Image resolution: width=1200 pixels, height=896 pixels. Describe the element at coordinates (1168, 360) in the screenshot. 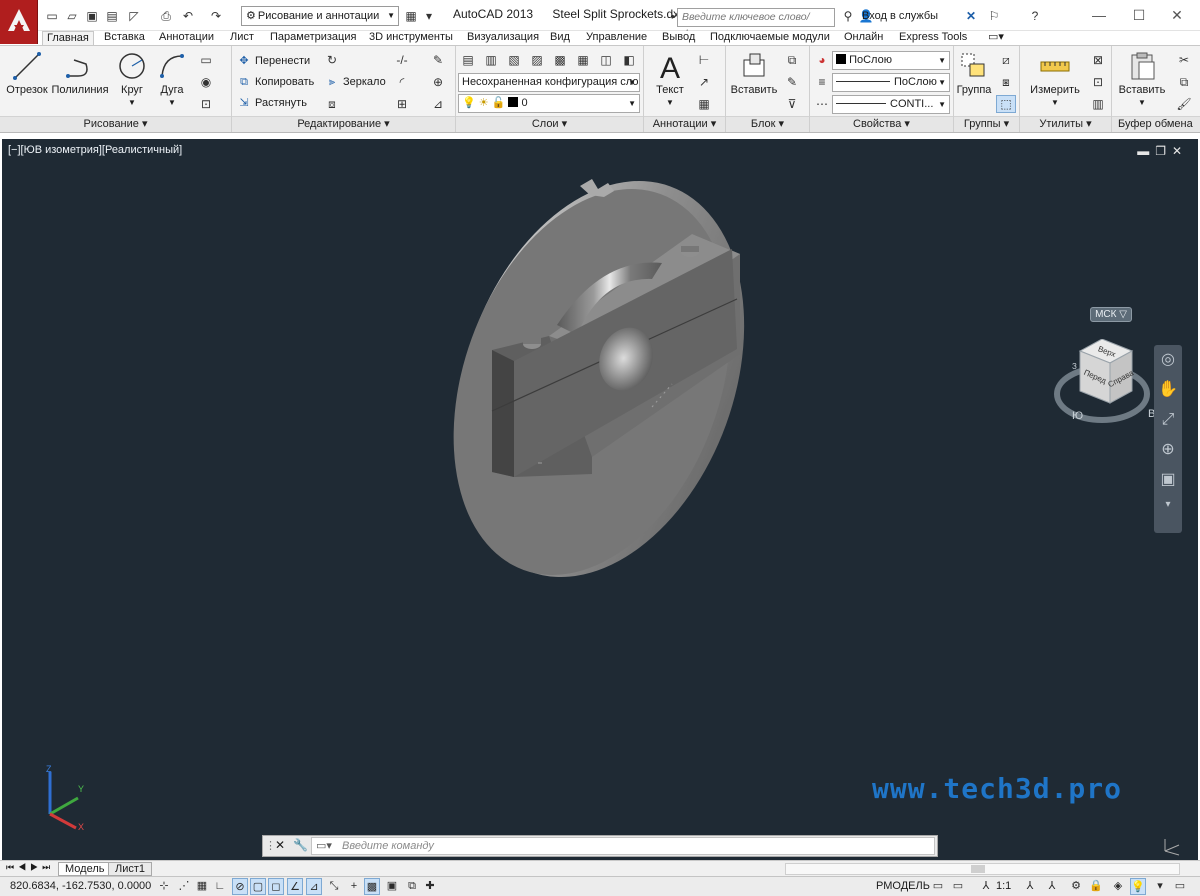

I see `steering-wheel-icon: ◎` at that location.